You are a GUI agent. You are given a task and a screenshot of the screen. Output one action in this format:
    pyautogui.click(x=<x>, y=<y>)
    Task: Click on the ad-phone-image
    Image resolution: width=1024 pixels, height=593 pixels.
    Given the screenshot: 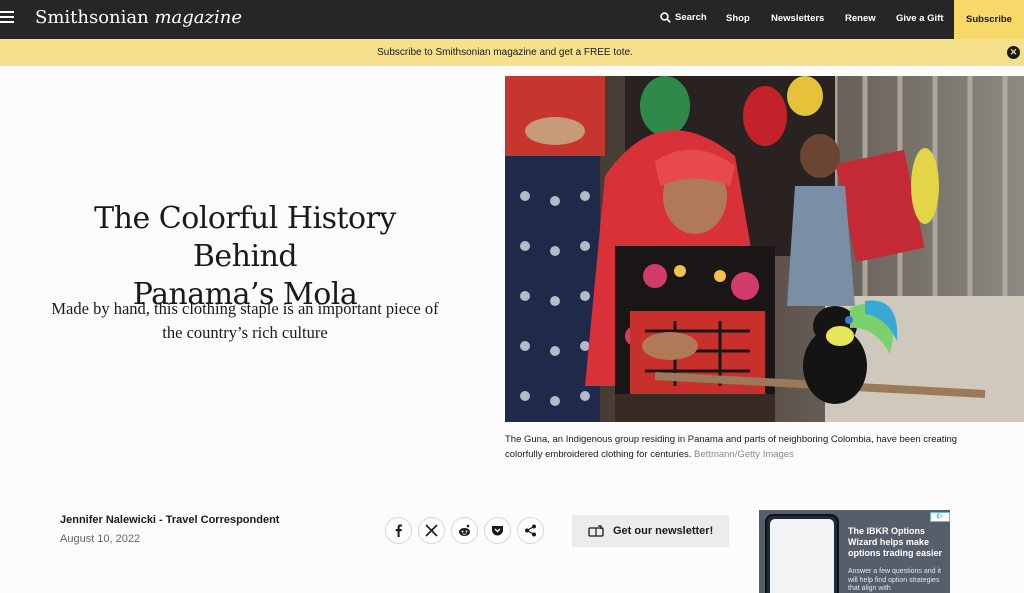 What is the action you would take?
    pyautogui.click(x=802, y=553)
    